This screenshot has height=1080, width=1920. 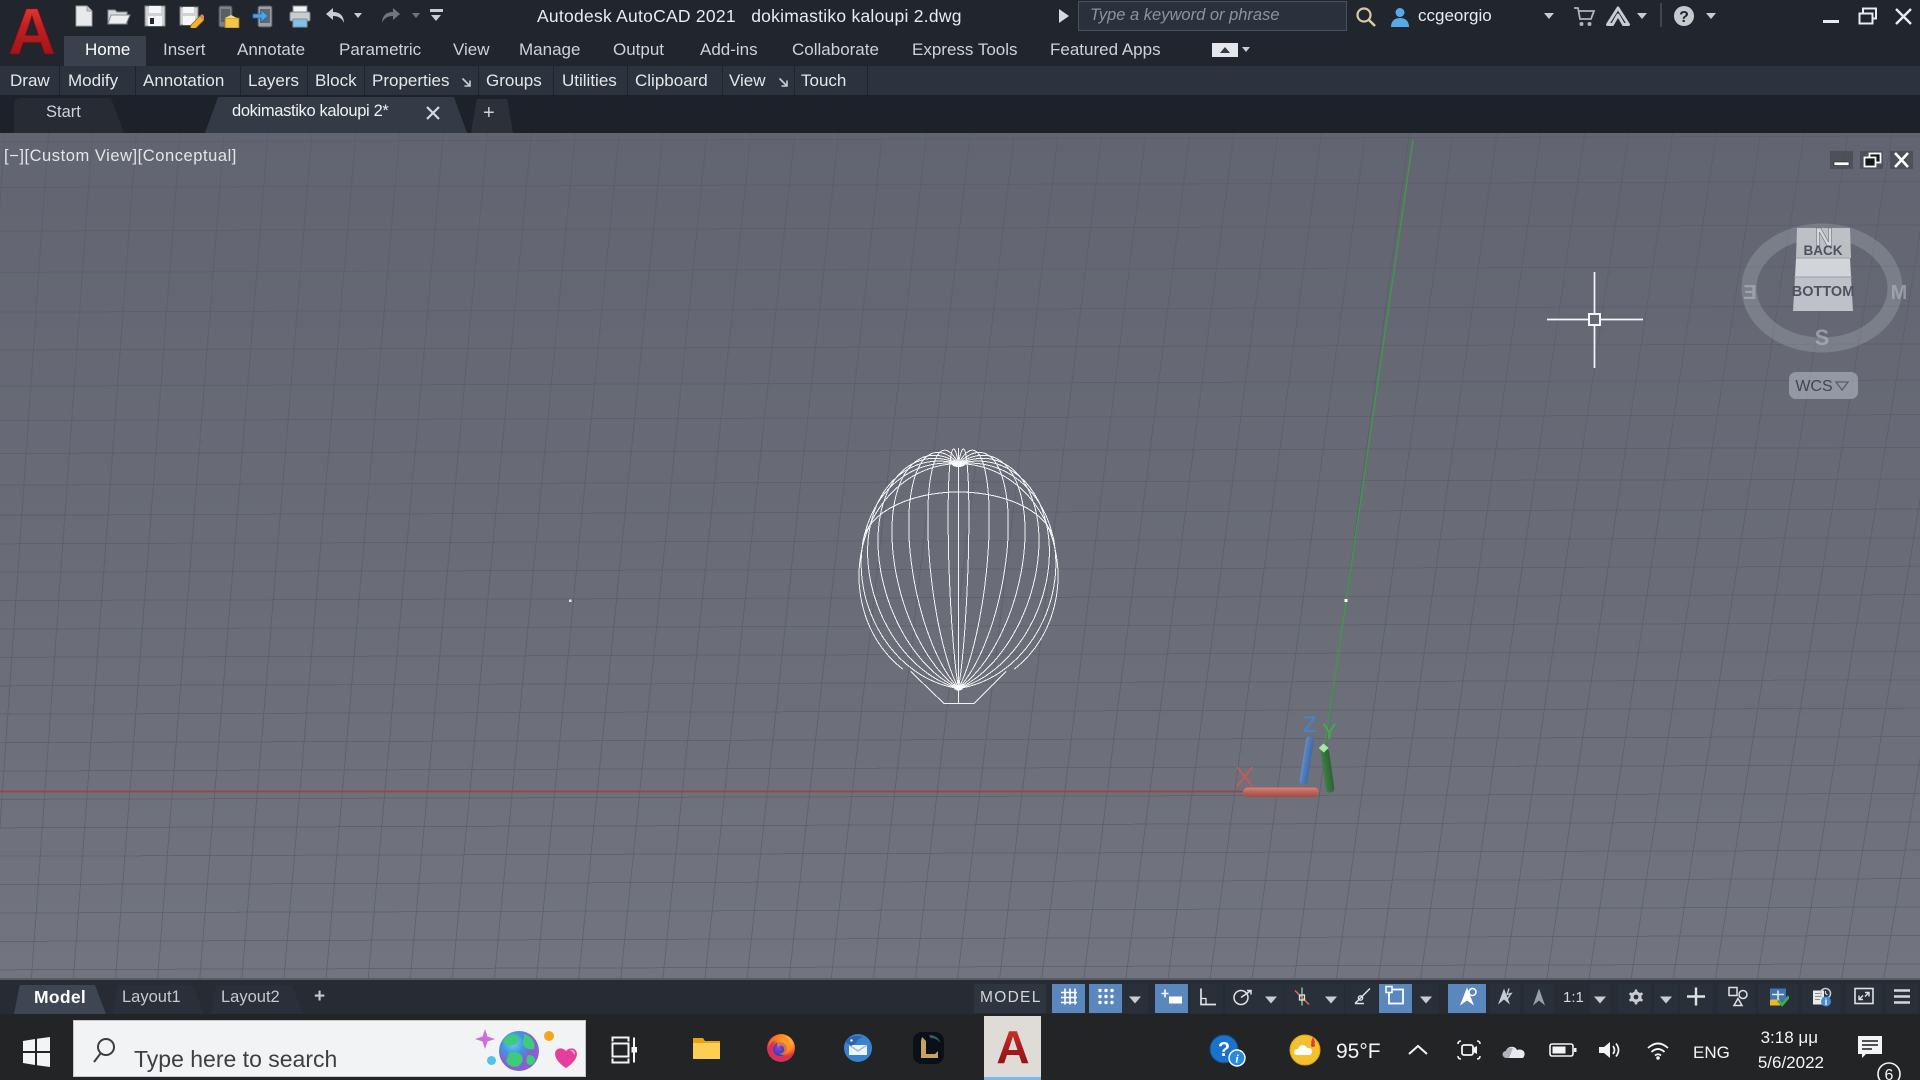 I want to click on svg-text: WCS, so click(x=1813, y=386).